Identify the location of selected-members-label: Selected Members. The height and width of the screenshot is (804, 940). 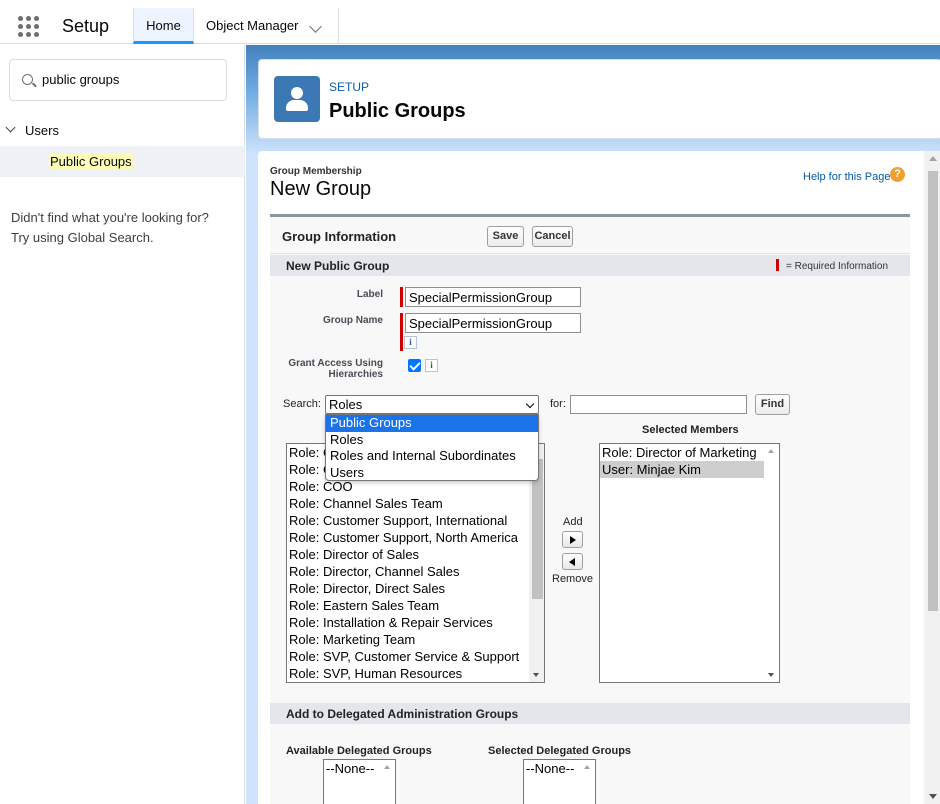
(690, 430).